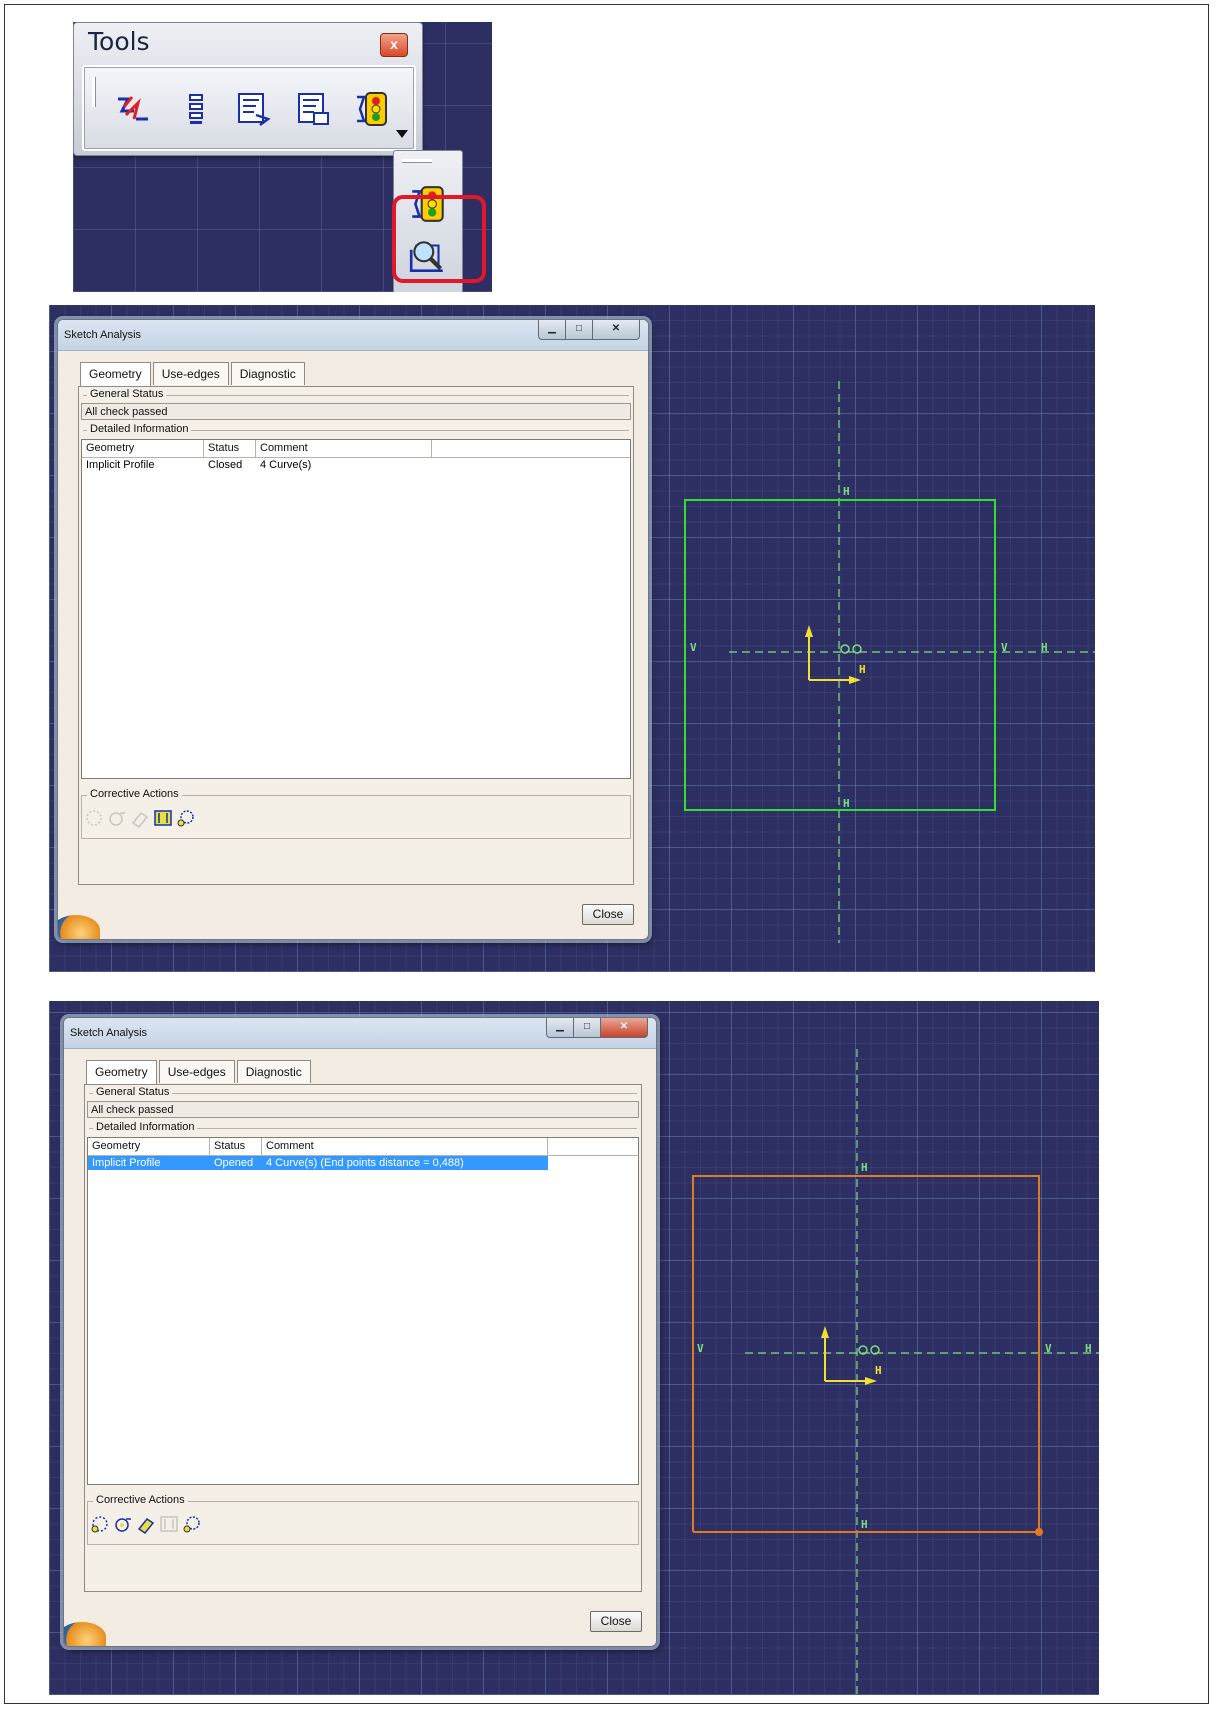  I want to click on cell-status: Opened, so click(234, 1163).